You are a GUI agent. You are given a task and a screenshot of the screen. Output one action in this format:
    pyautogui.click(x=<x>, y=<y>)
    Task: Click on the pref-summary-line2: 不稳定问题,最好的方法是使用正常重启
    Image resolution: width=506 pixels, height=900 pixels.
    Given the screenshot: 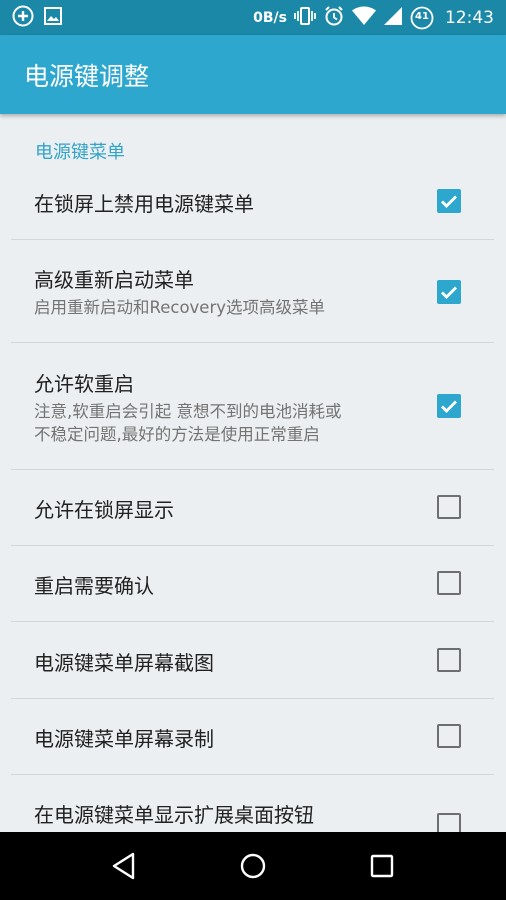 What is the action you would take?
    pyautogui.click(x=177, y=434)
    